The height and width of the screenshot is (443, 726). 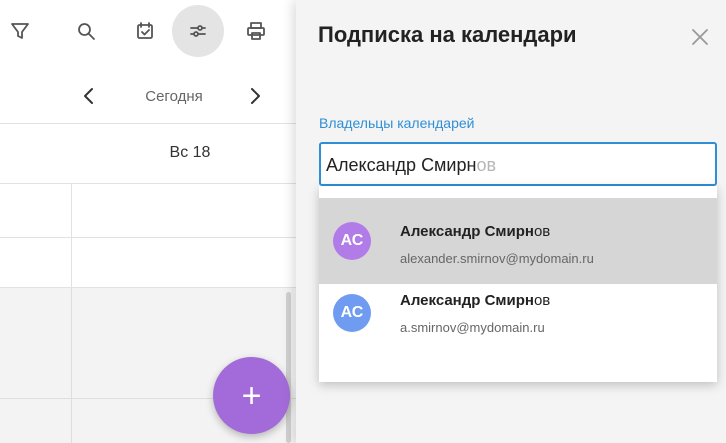 What do you see at coordinates (700, 37) in the screenshot?
I see `close-icon` at bounding box center [700, 37].